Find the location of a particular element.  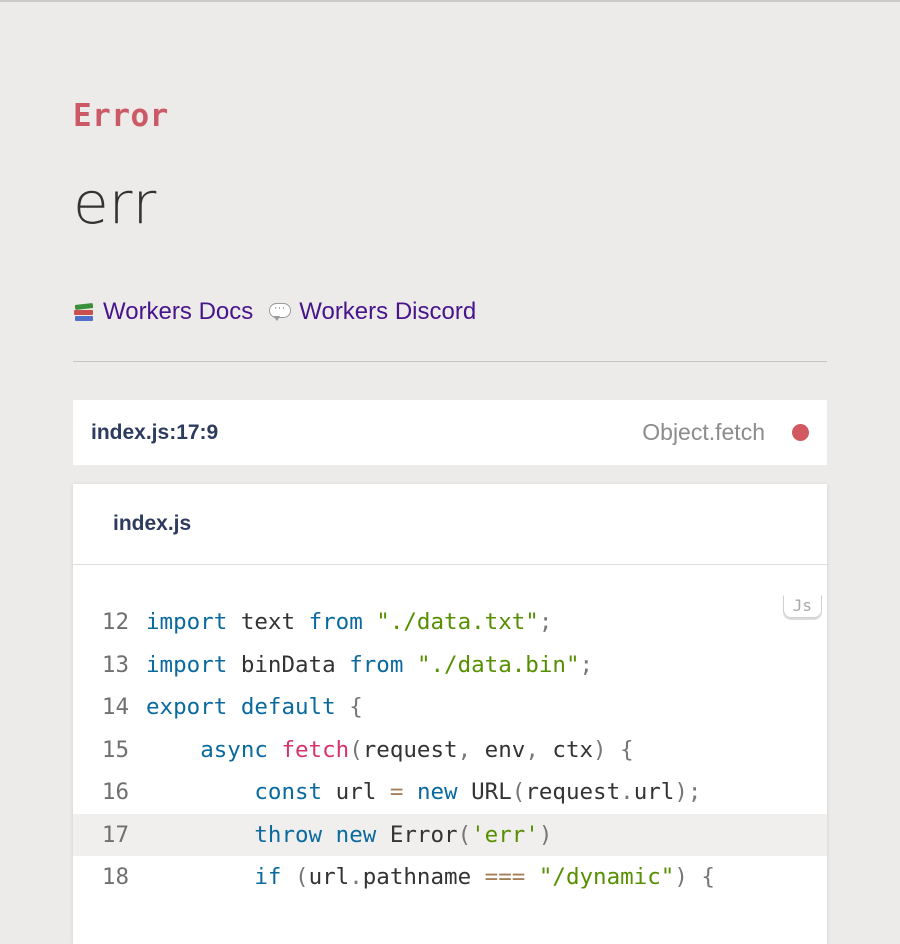

line-source: export default { is located at coordinates (254, 707).